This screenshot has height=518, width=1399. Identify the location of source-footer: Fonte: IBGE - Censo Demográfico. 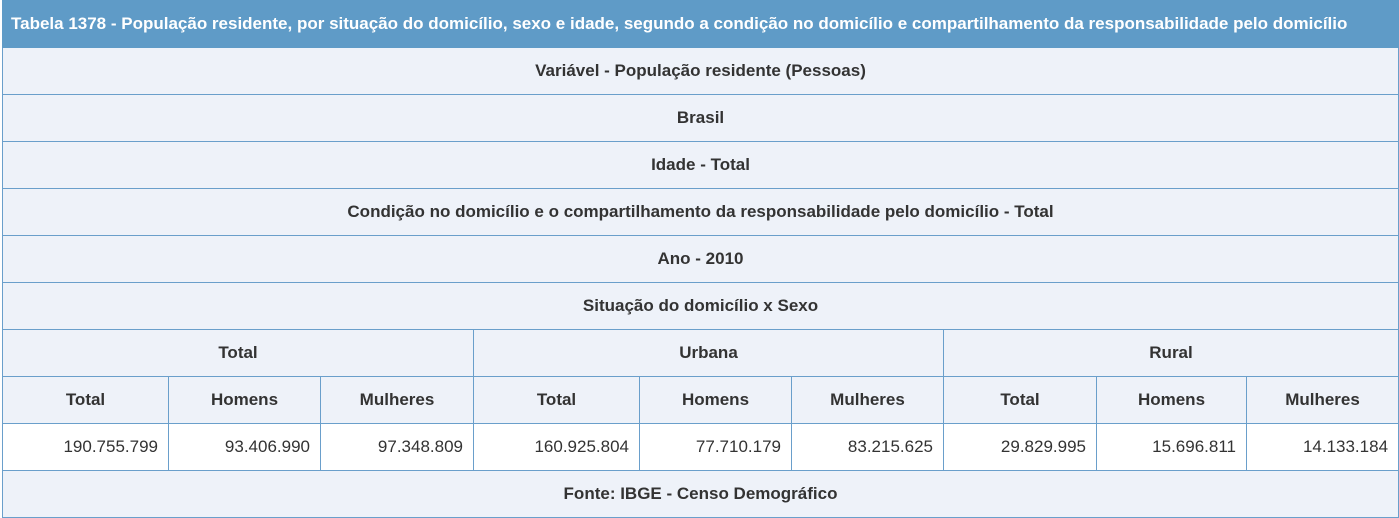
(700, 494).